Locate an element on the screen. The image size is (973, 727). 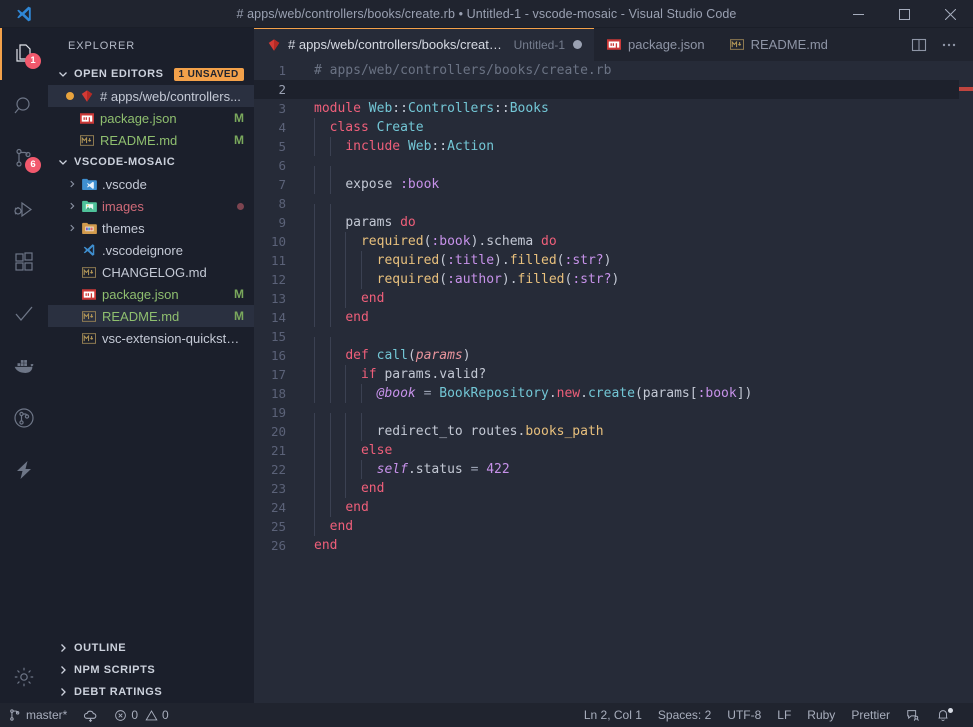
activity-item-docker is located at coordinates (24, 366).